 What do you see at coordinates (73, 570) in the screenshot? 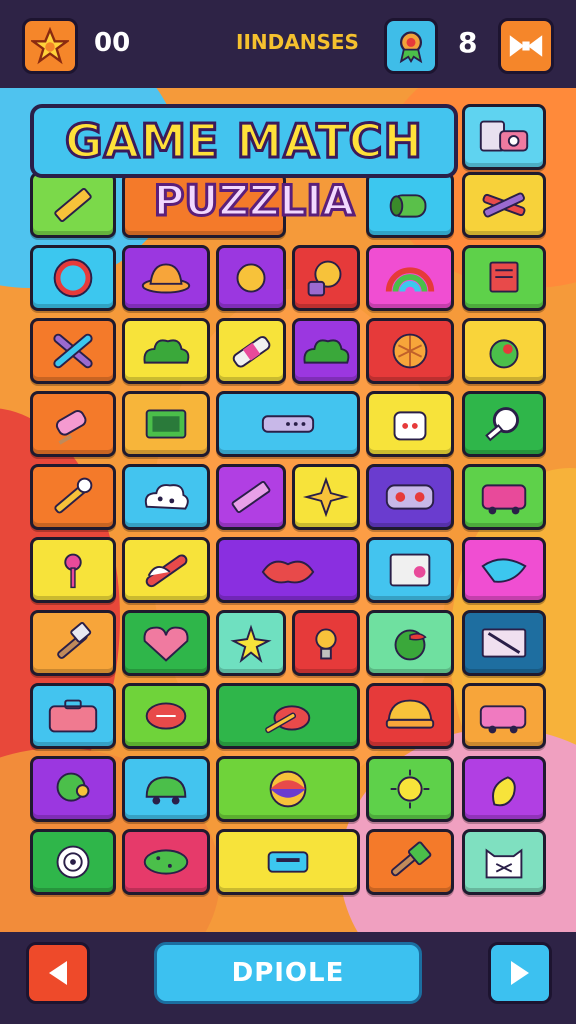
I see `tile-pin` at bounding box center [73, 570].